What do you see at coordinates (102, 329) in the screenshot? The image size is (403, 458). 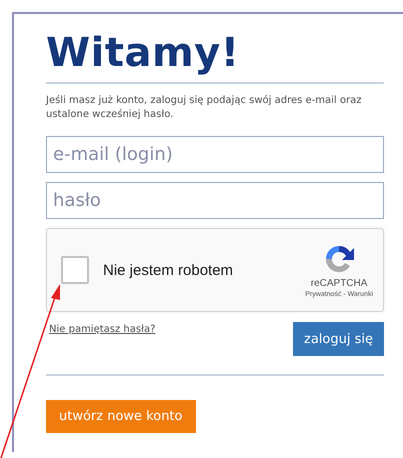 I see `forgot-password-link: Nie pamiętasz hasła?` at bounding box center [102, 329].